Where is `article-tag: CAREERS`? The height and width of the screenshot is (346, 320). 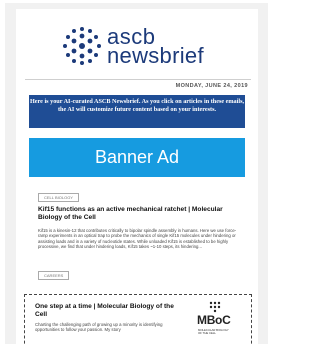 article-tag: CAREERS is located at coordinates (54, 275).